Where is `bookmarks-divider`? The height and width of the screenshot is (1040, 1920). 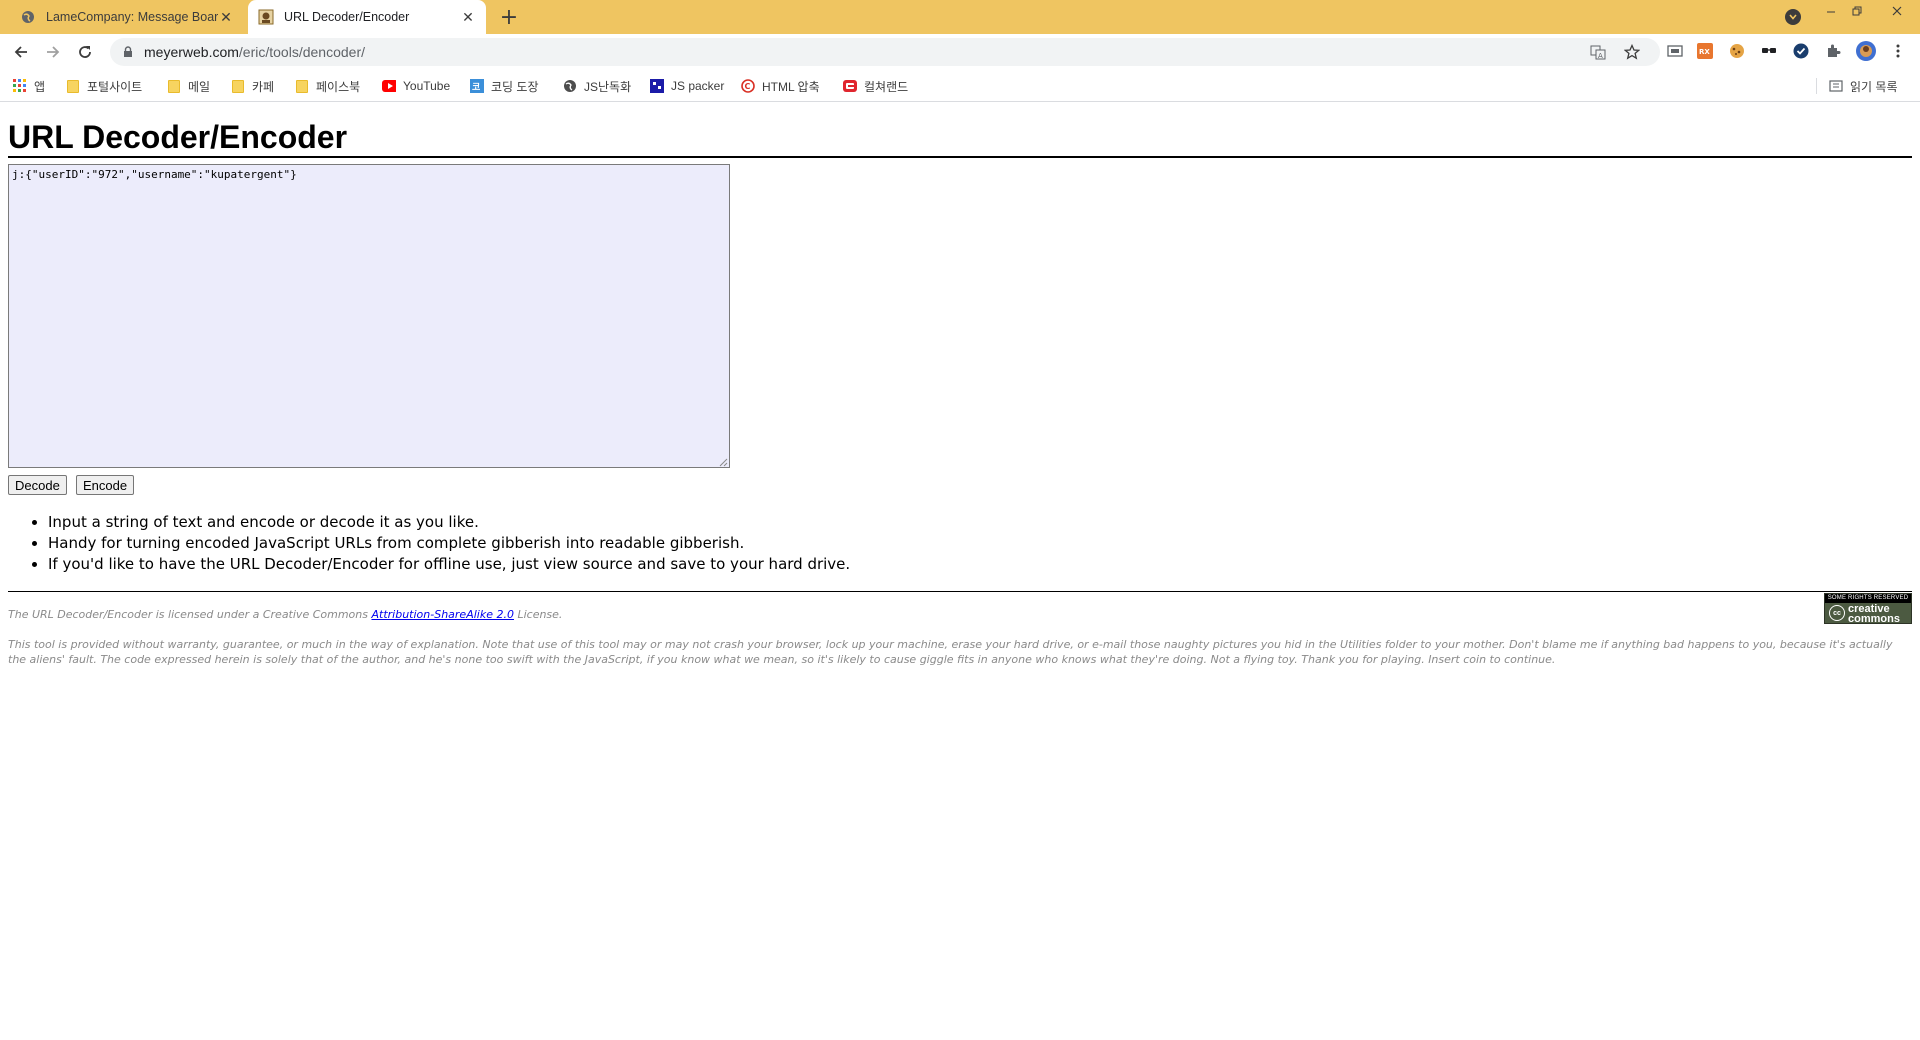 bookmarks-divider is located at coordinates (1816, 86).